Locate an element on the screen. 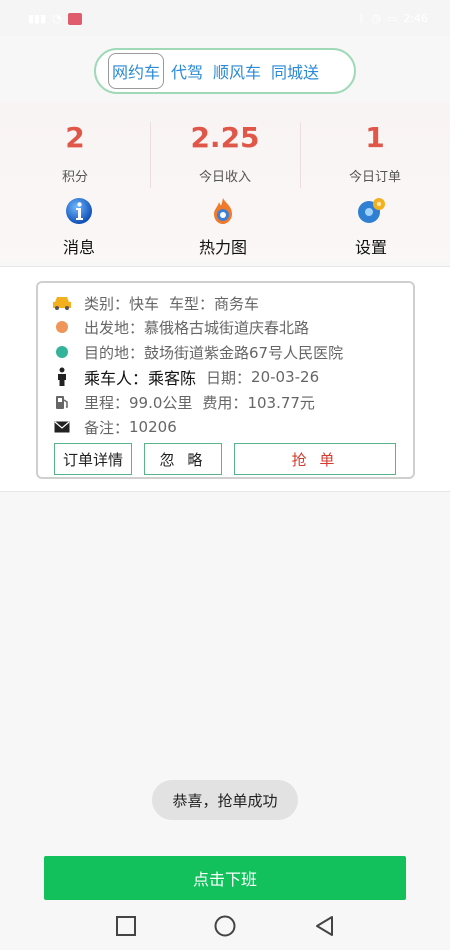 The height and width of the screenshot is (950, 450). person-icon is located at coordinates (62, 377).